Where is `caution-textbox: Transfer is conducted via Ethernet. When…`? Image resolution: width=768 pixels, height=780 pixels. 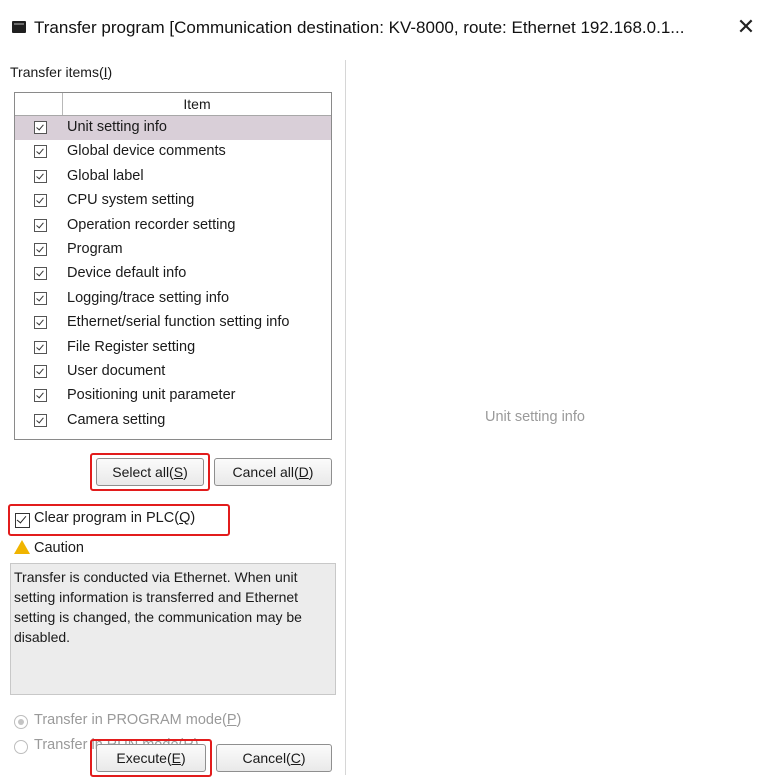
caution-textbox: Transfer is conducted via Ethernet. When… is located at coordinates (173, 629).